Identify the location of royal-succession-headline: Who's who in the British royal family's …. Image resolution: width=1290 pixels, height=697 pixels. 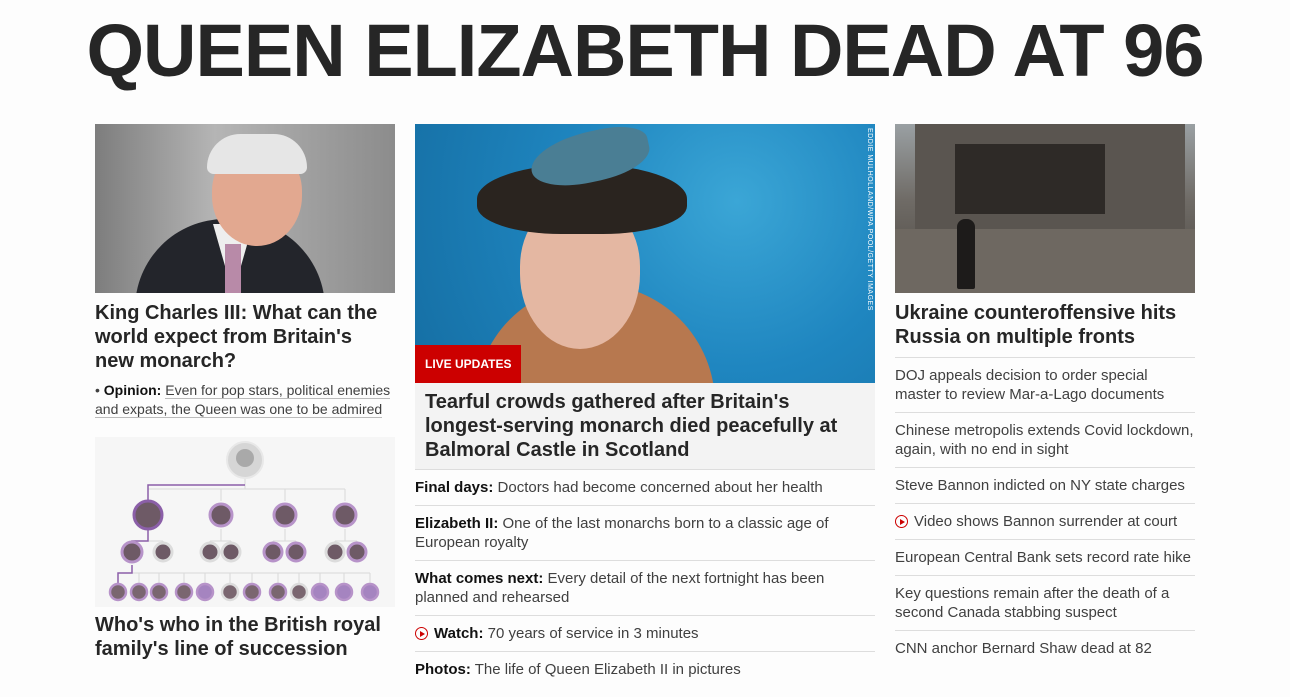
(245, 637).